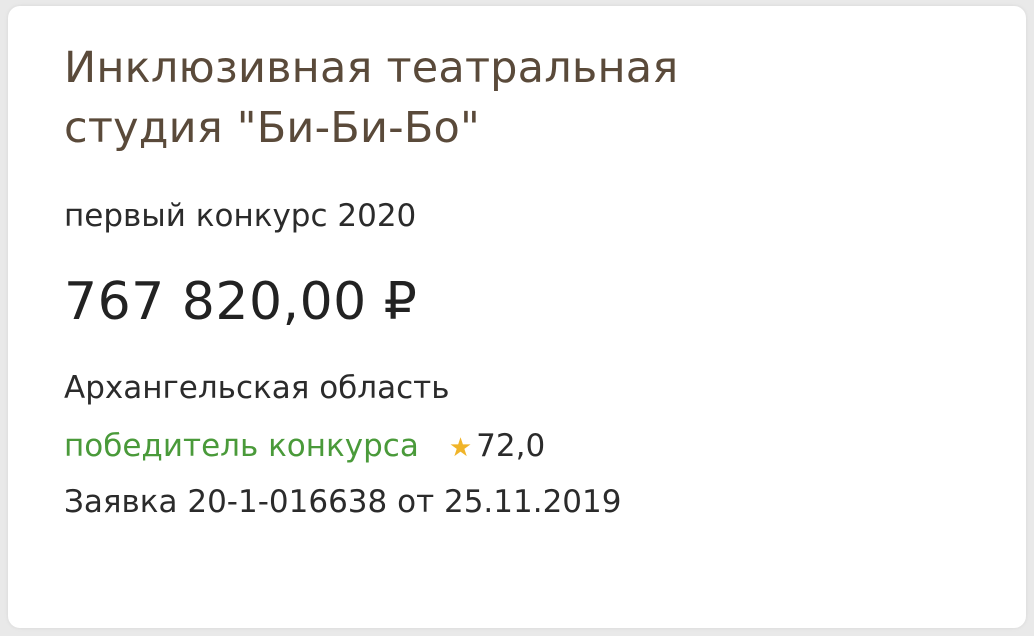  What do you see at coordinates (371, 68) in the screenshot?
I see `project-title-line1: Инклюзивная театральная` at bounding box center [371, 68].